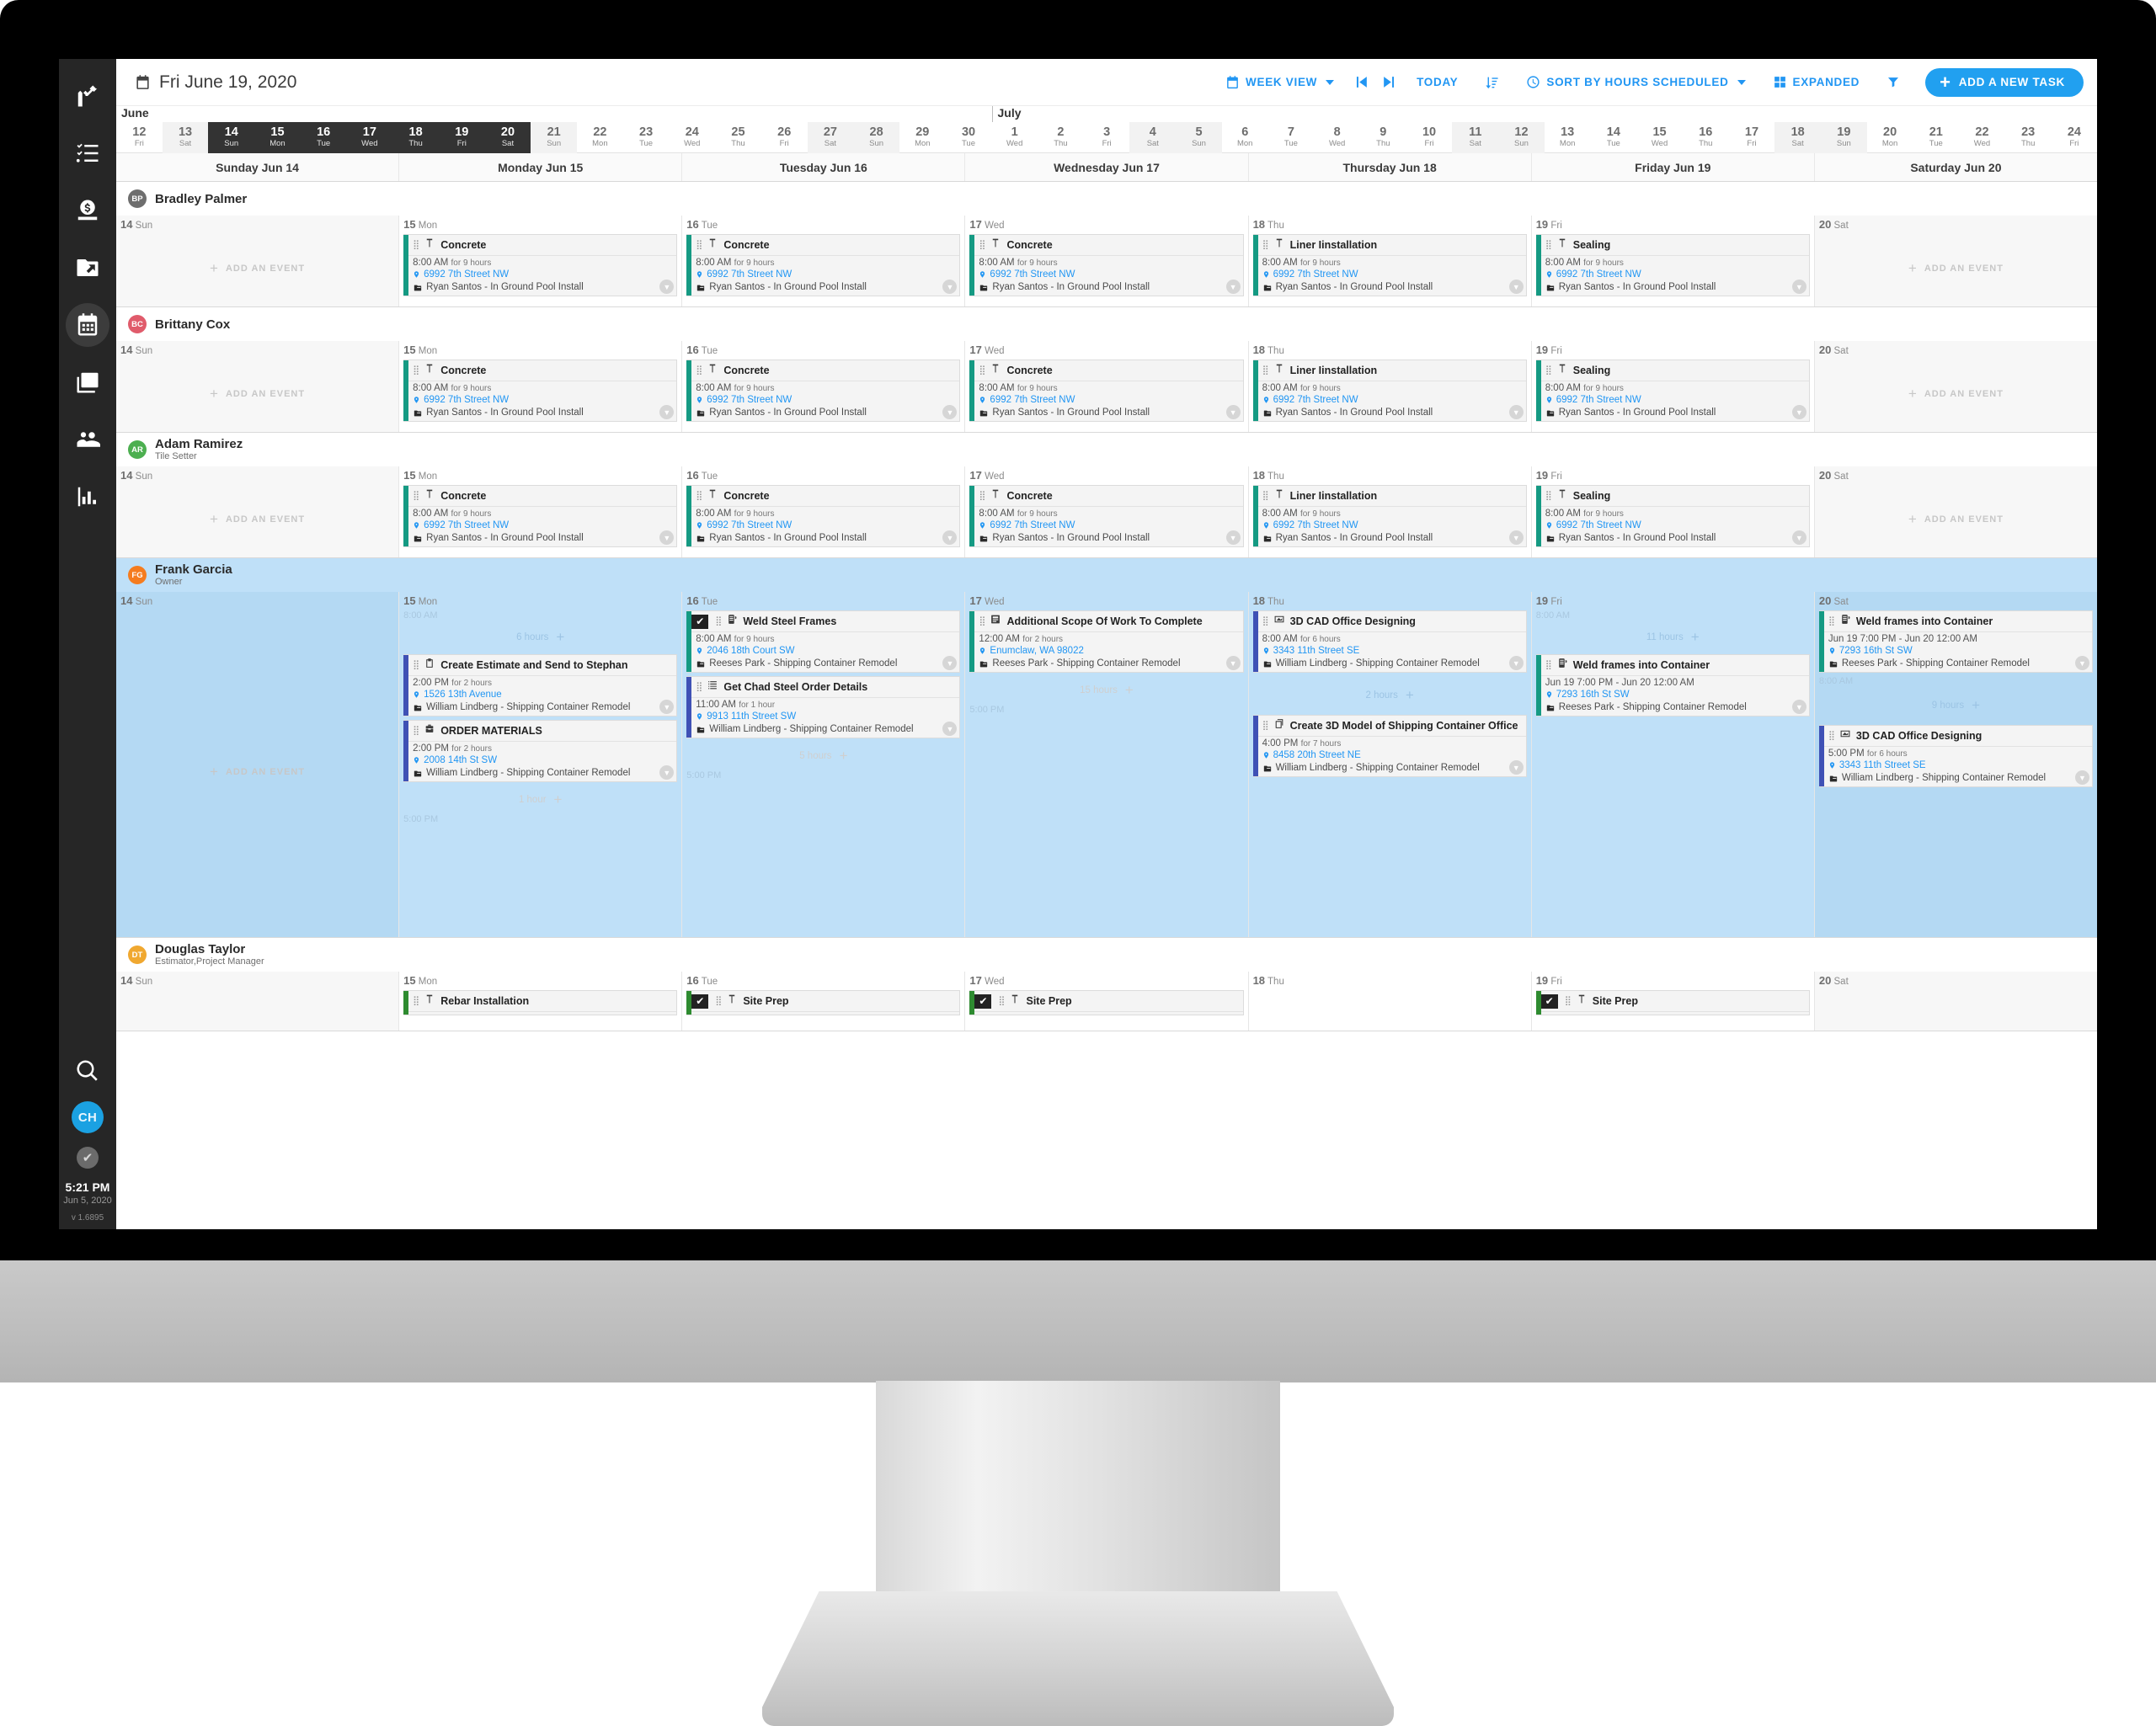 This screenshot has width=2156, height=1726. Describe the element at coordinates (1337, 137) in the screenshot. I see `ruler-day-8: 8 Wed` at that location.